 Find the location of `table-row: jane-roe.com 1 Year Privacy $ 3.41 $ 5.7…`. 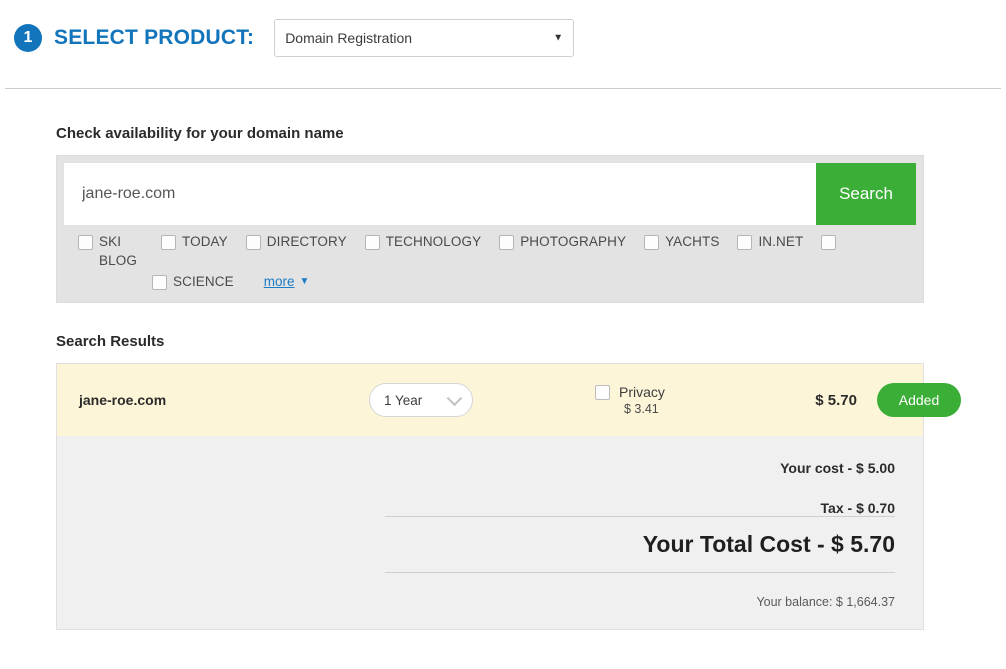

table-row: jane-roe.com 1 Year Privacy $ 3.41 $ 5.7… is located at coordinates (509, 400).